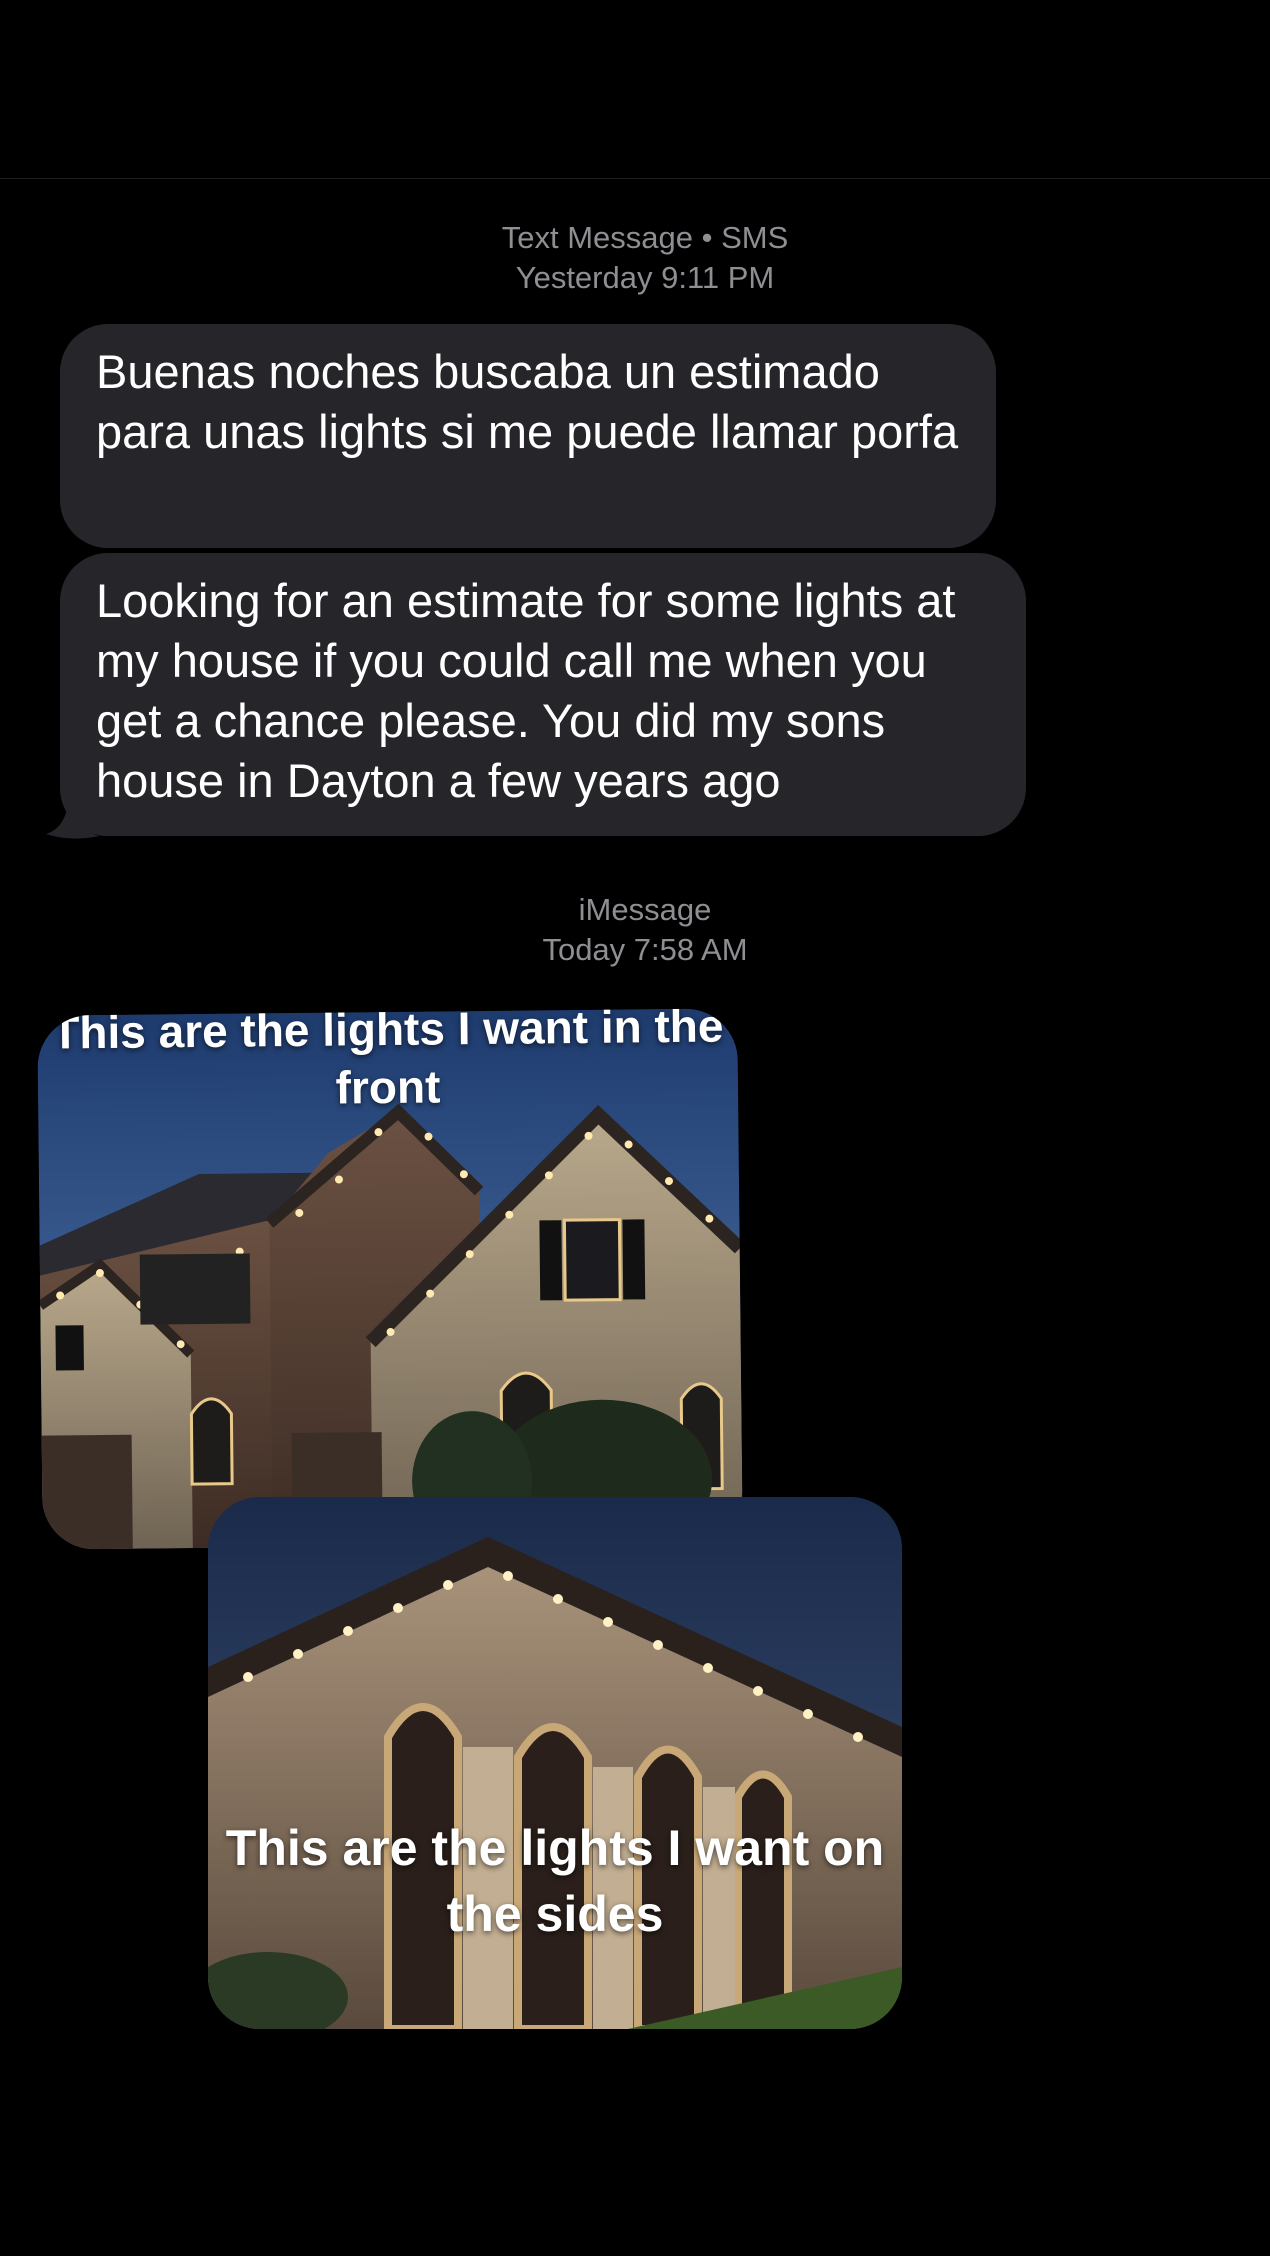 Image resolution: width=1270 pixels, height=2256 pixels. I want to click on timestamp: Yesterday 9:11 PM, so click(645, 277).